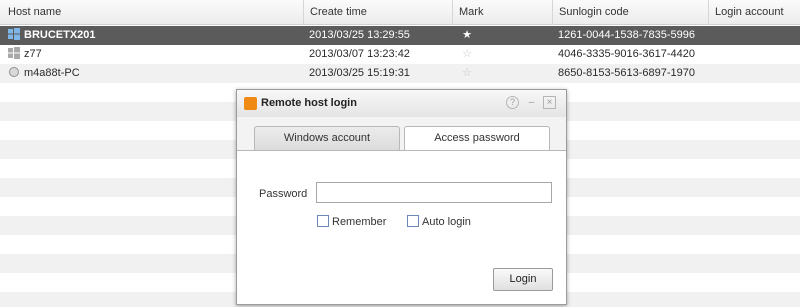 The image size is (800, 307). What do you see at coordinates (60, 35) in the screenshot?
I see `host-name: BRUCETX201` at bounding box center [60, 35].